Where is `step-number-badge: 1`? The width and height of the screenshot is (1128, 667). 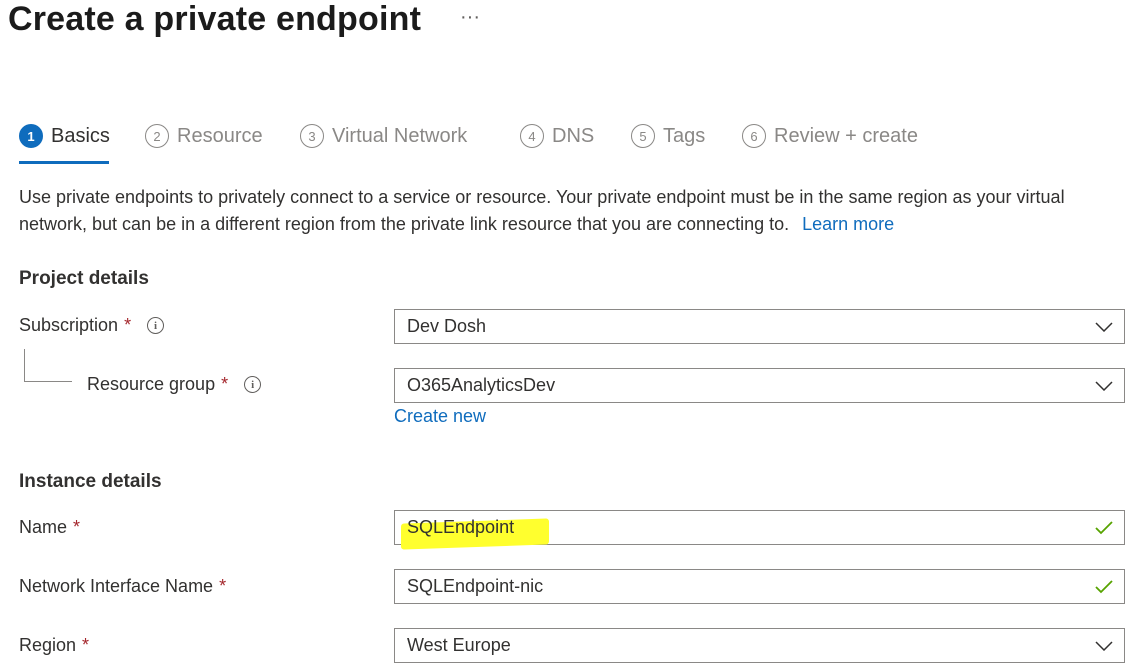 step-number-badge: 1 is located at coordinates (31, 136).